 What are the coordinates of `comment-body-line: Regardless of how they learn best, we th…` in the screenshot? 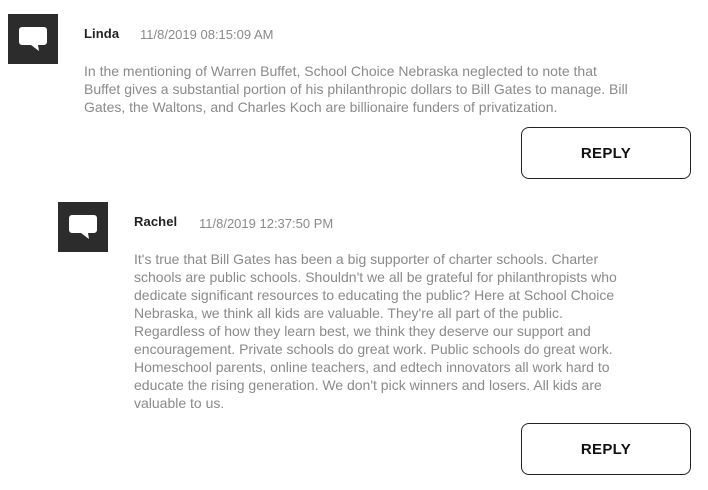 It's located at (362, 331).